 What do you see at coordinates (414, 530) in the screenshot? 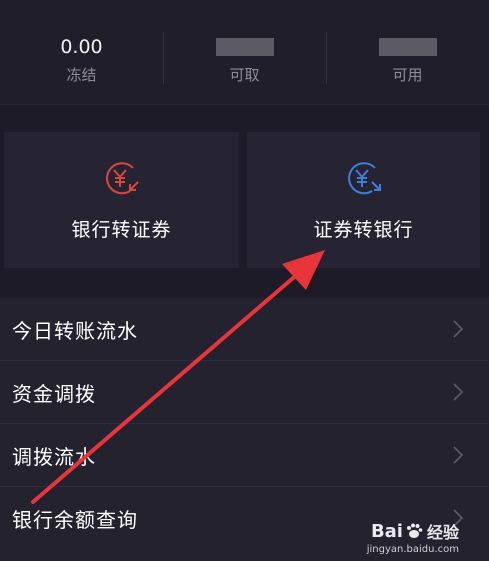
I see `paw-icon` at bounding box center [414, 530].